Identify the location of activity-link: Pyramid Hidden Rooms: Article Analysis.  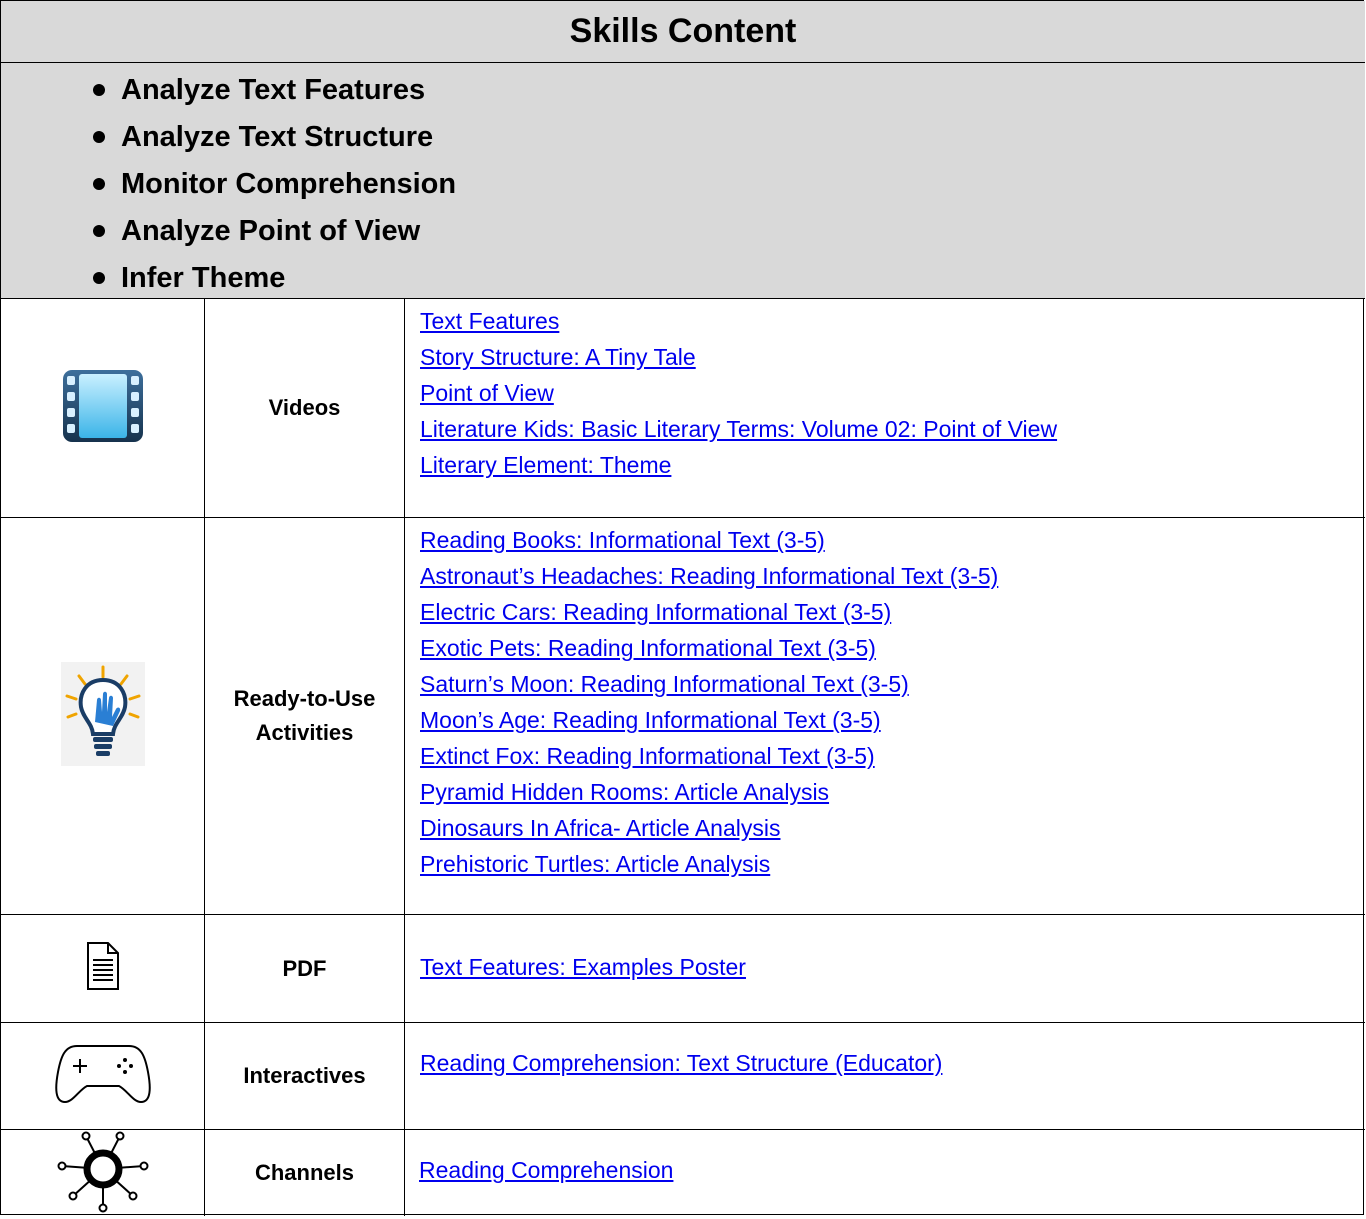
(624, 792).